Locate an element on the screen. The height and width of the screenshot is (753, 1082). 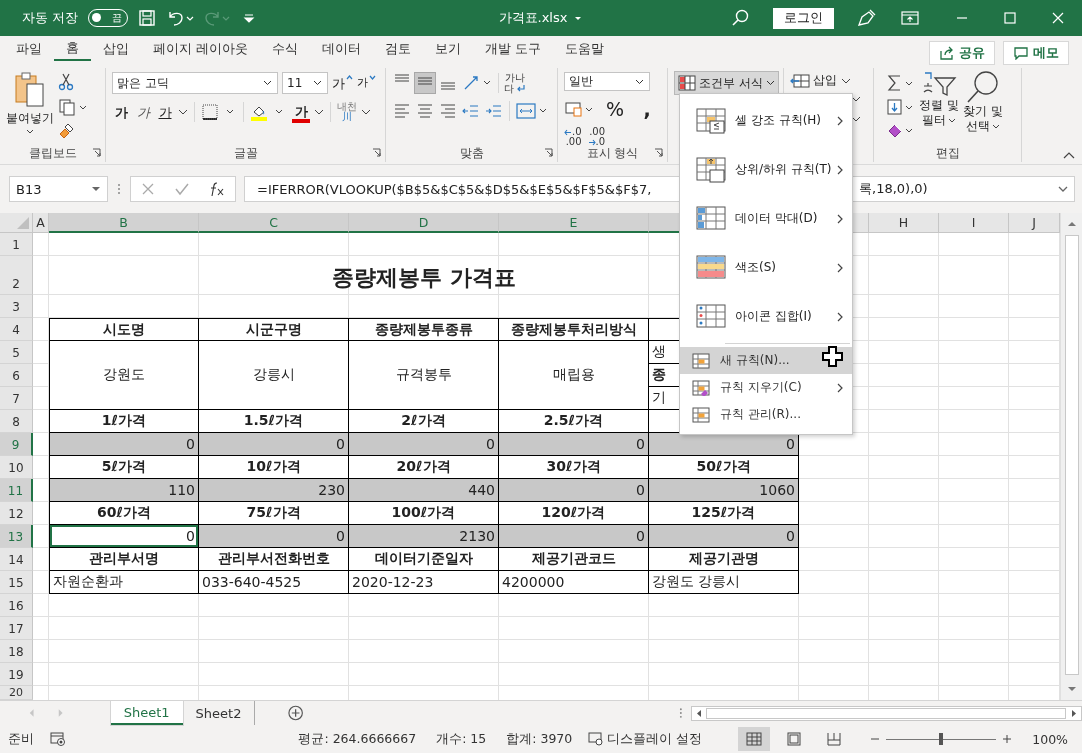
row-header: 5 is located at coordinates (16, 352).